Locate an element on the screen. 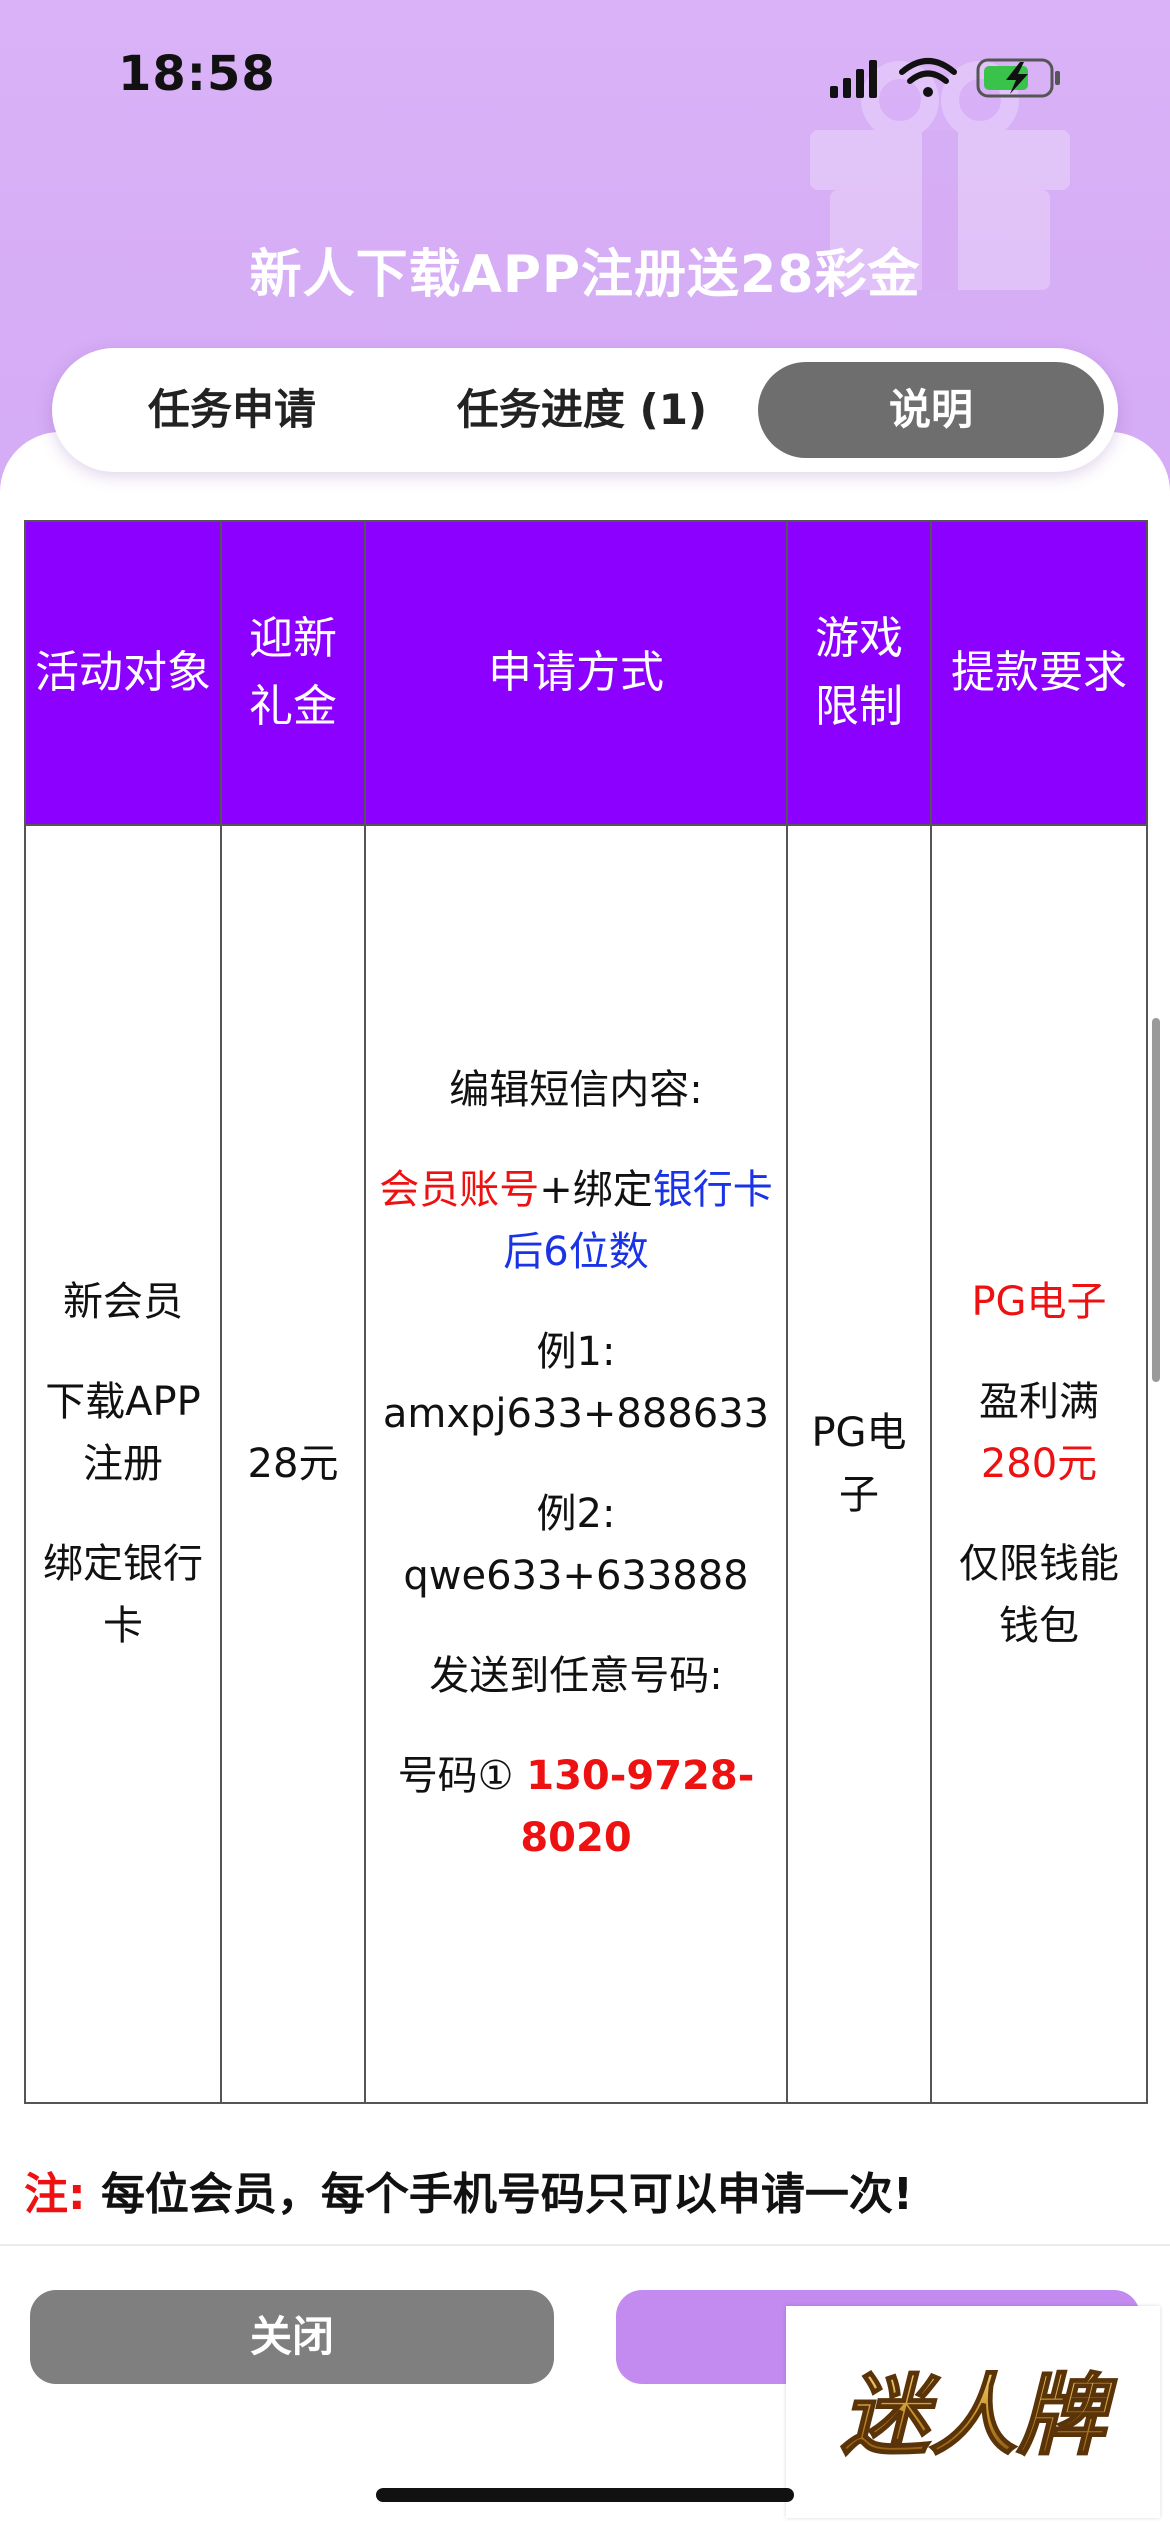  cell-bonus: 28元 is located at coordinates (293, 1464).